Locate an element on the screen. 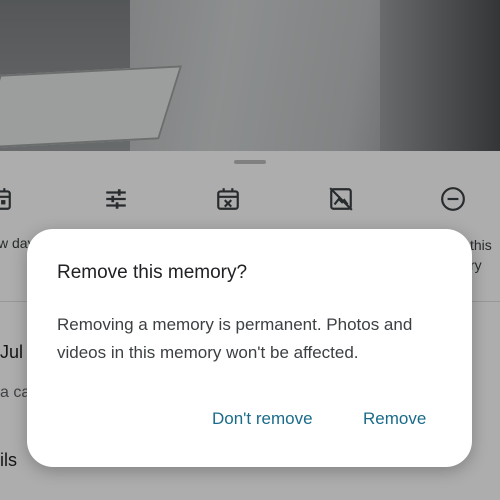 The width and height of the screenshot is (500, 500). dialog-title: Remove this memory? is located at coordinates (152, 272).